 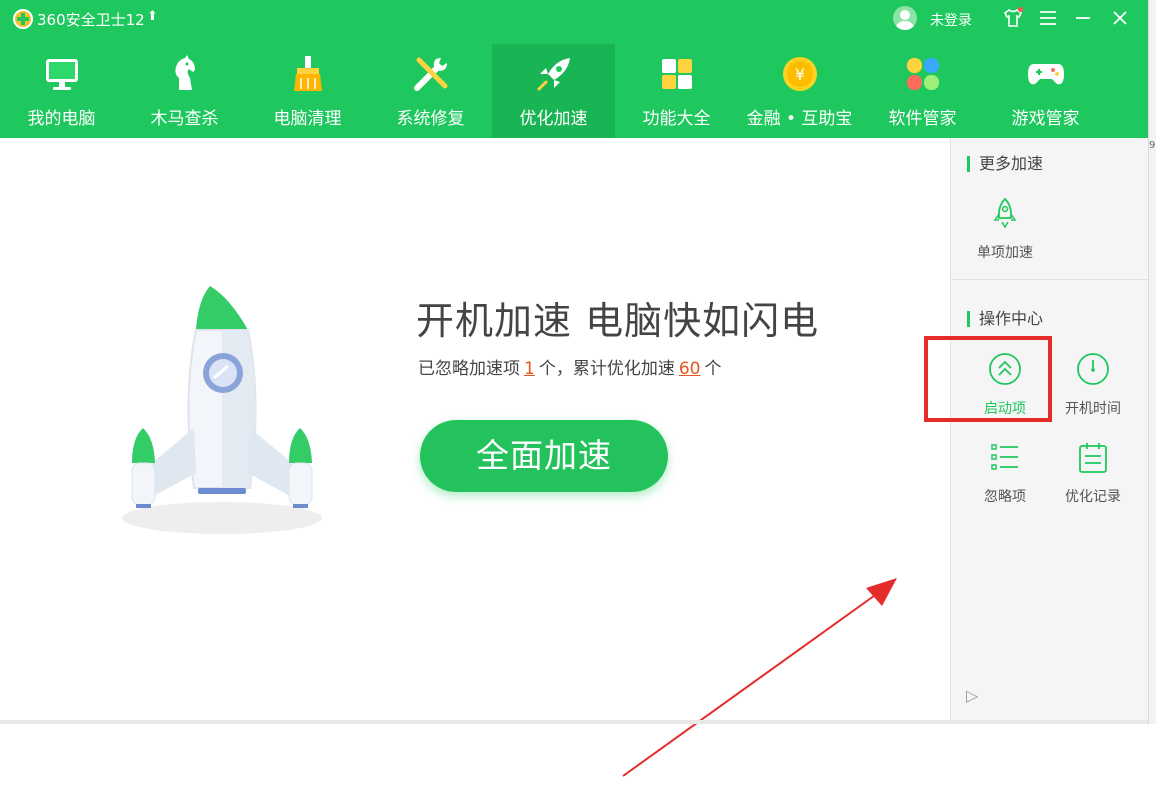 I want to click on monitor-icon, so click(x=62, y=74).